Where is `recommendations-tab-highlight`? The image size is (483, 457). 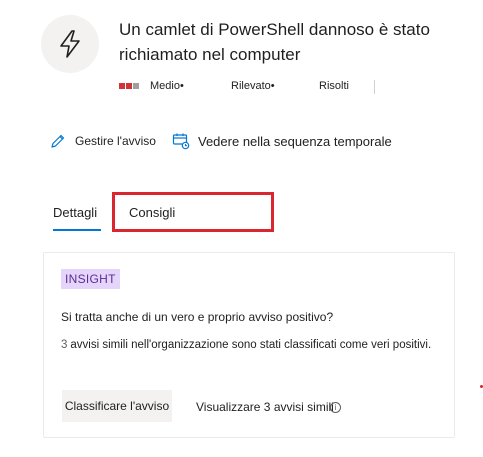
recommendations-tab-highlight is located at coordinates (193, 212).